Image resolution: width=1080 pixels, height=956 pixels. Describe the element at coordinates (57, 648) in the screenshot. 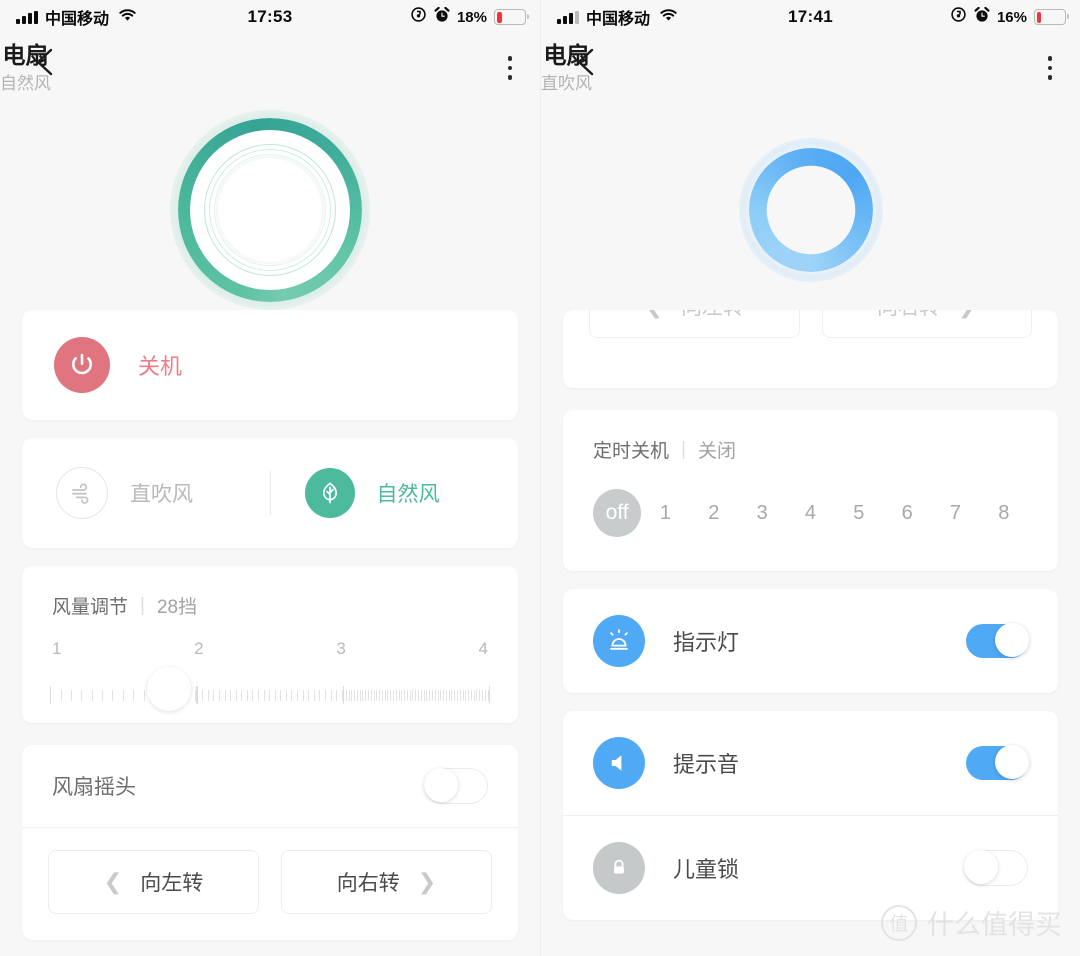

I see `scale-label: 1` at that location.